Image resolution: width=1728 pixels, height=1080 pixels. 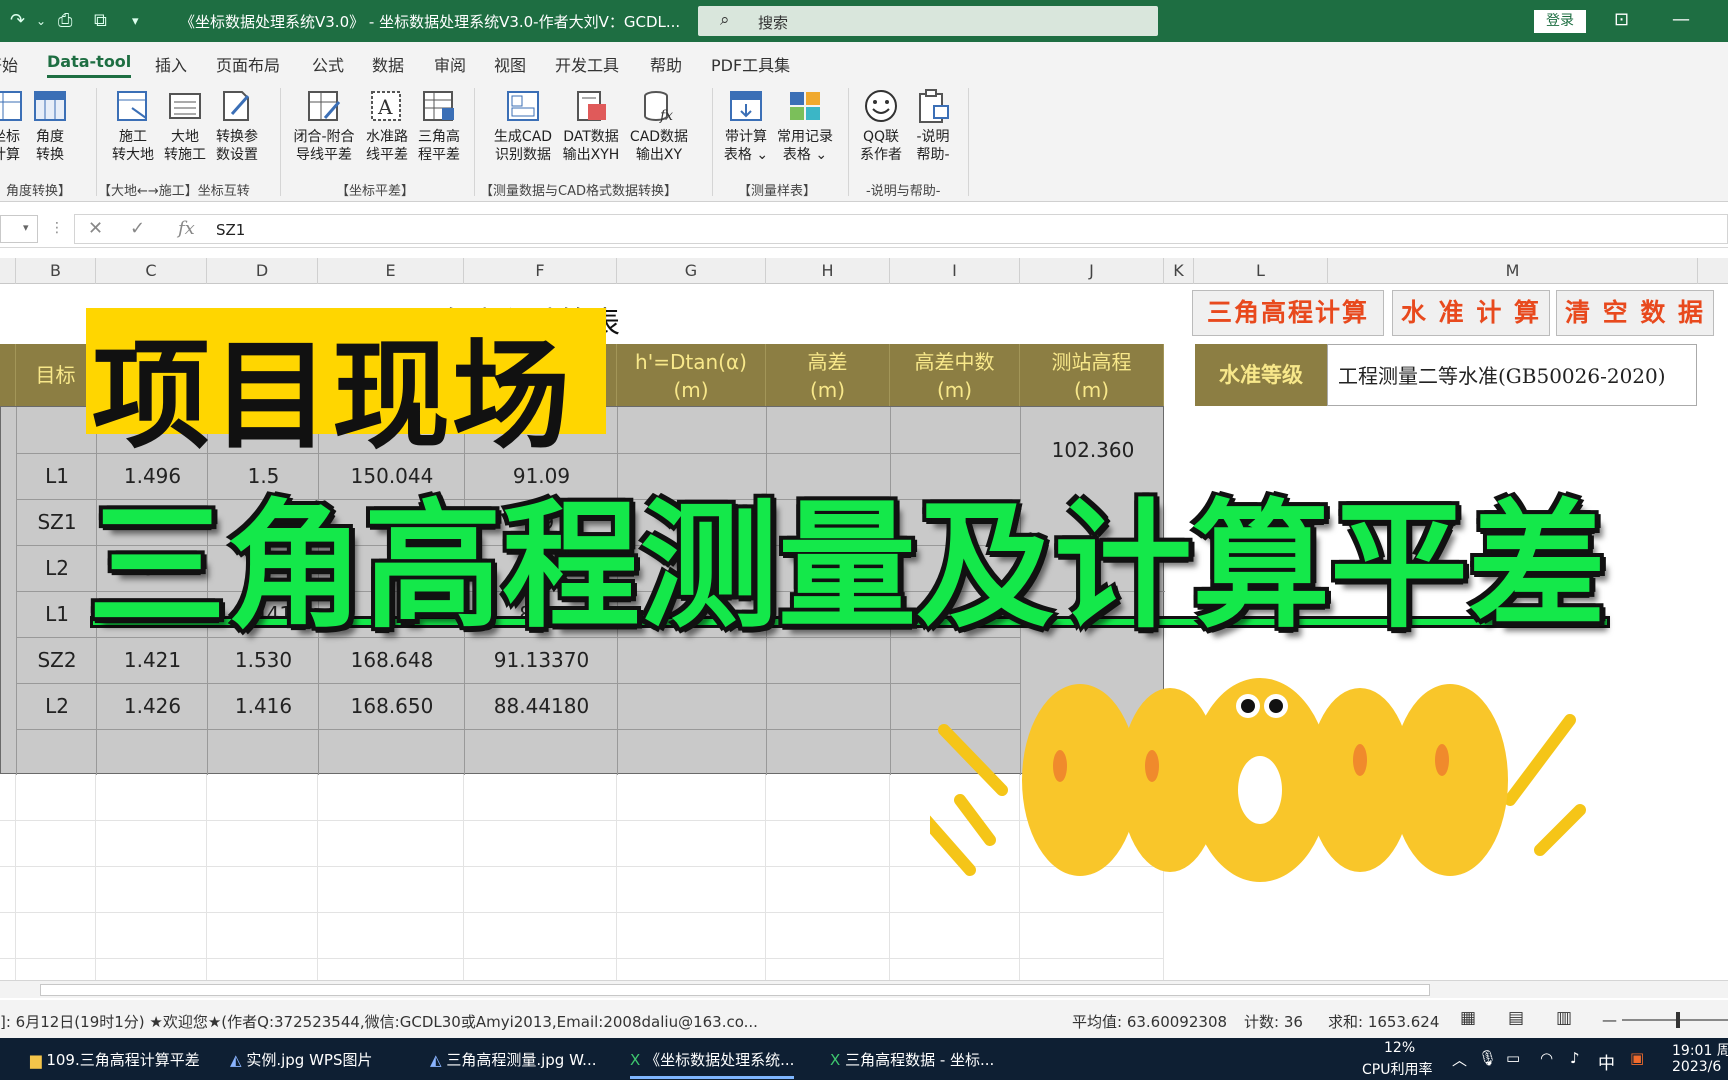 What do you see at coordinates (392, 706) in the screenshot?
I see `cell-e: 168.650` at bounding box center [392, 706].